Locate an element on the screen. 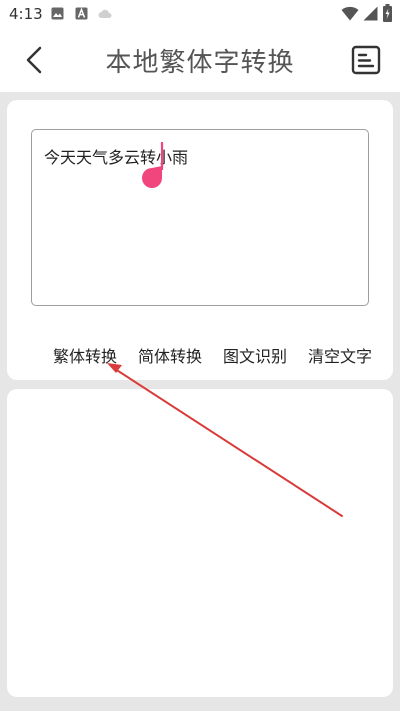  status-bar: 4:13 is located at coordinates (200, 14).